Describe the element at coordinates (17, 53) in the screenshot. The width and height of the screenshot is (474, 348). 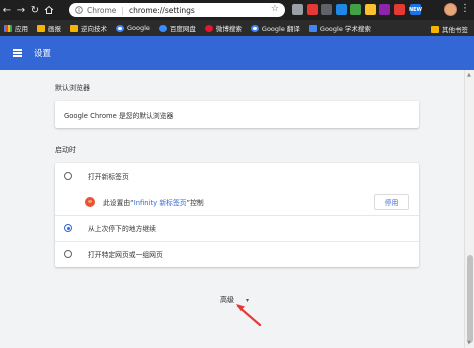
I see `menu-icon` at that location.